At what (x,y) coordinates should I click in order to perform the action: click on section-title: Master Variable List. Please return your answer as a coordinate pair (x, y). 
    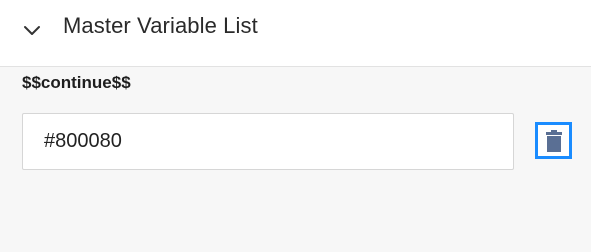
    Looking at the image, I should click on (160, 25).